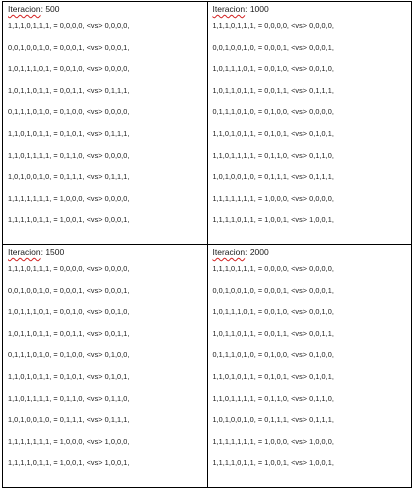  I want to click on iteration-heading: Iteracion: 500, so click(107, 9).